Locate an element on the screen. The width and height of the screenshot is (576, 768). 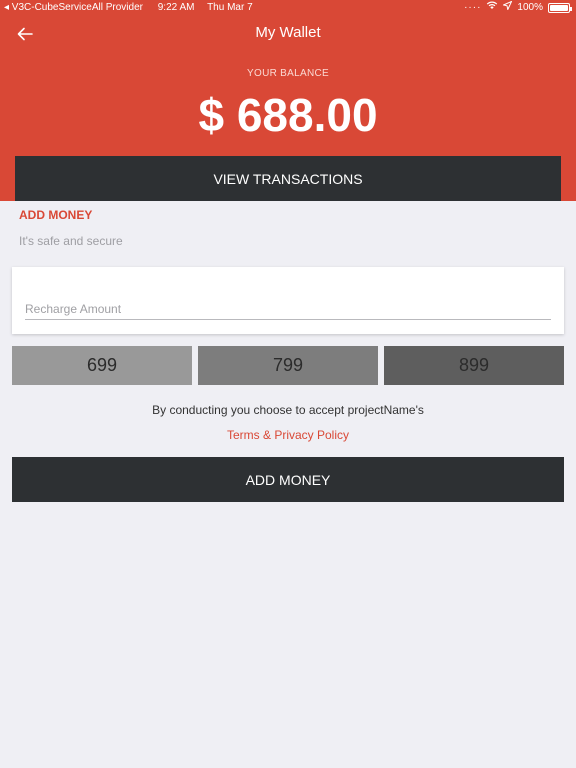
battery-percent: 100% is located at coordinates (530, 7).